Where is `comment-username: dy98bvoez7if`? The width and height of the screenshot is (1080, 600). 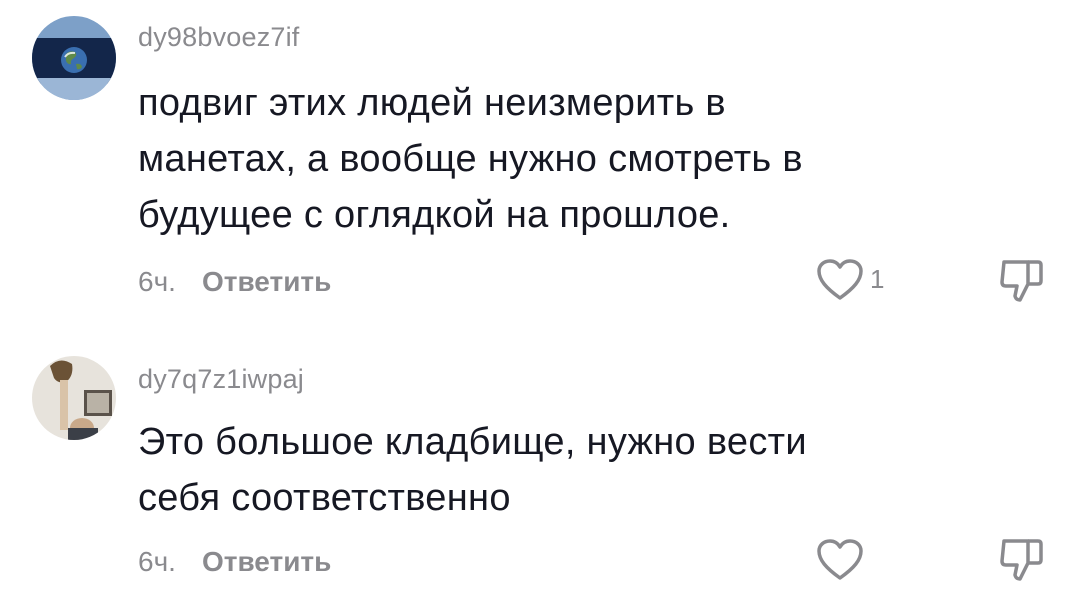
comment-username: dy98bvoez7if is located at coordinates (219, 37).